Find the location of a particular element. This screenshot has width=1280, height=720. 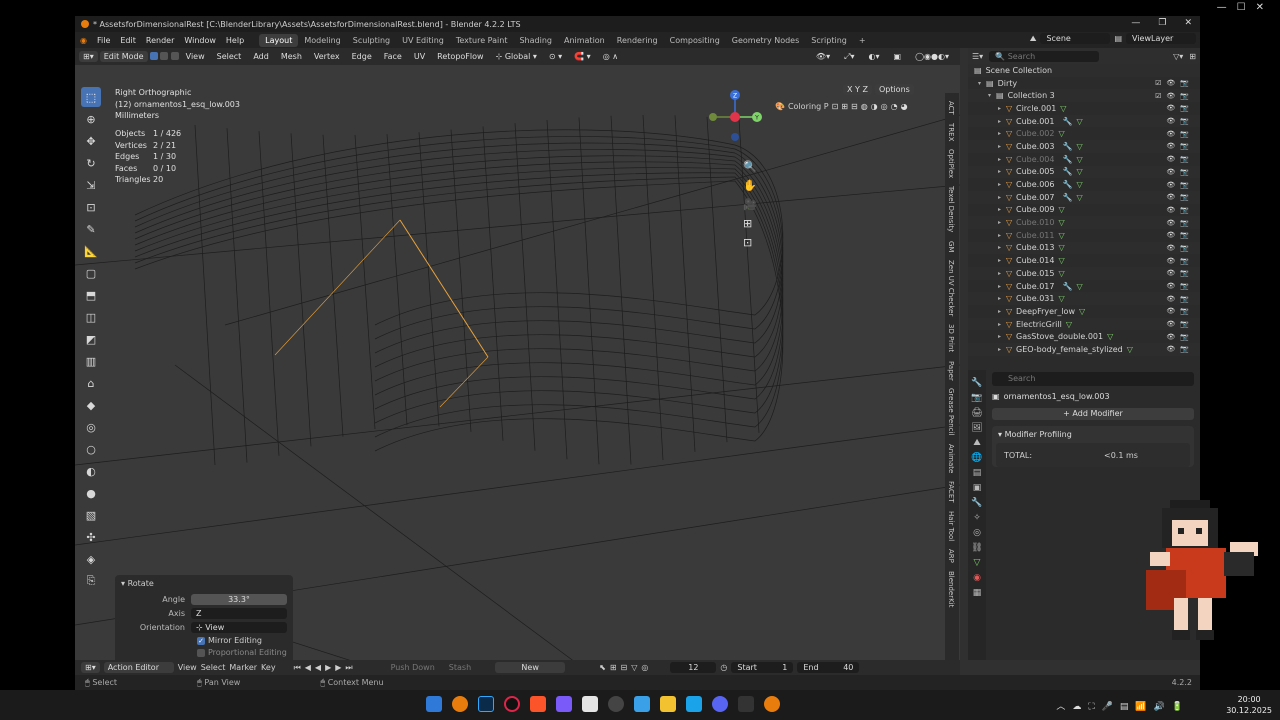

overlay-icons: ⊡⊞⊟◍◑◎◔◕ is located at coordinates (871, 106).